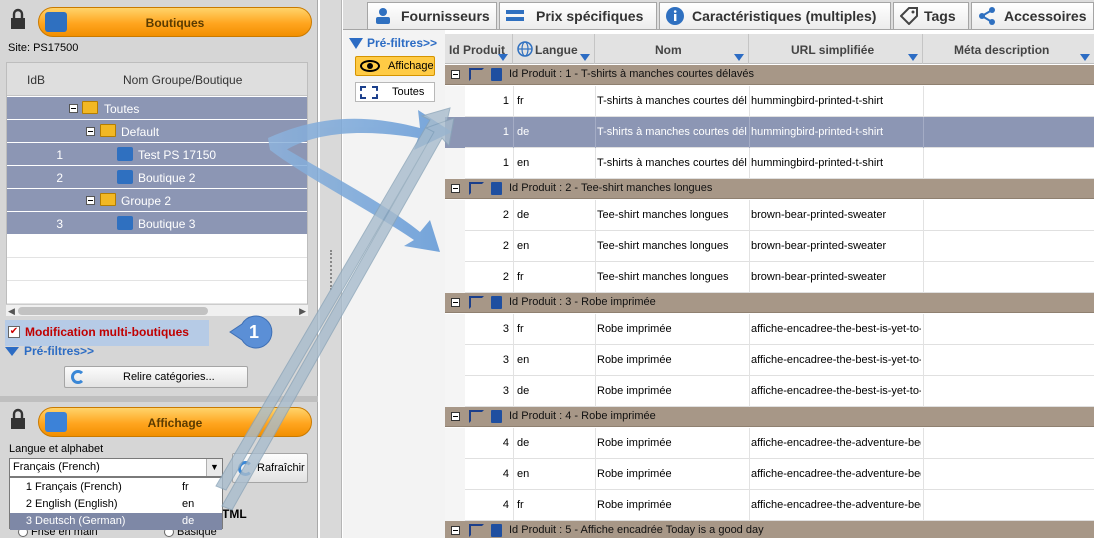 Image resolution: width=1094 pixels, height=538 pixels. I want to click on affichage-filter-button: Affichage, so click(395, 66).